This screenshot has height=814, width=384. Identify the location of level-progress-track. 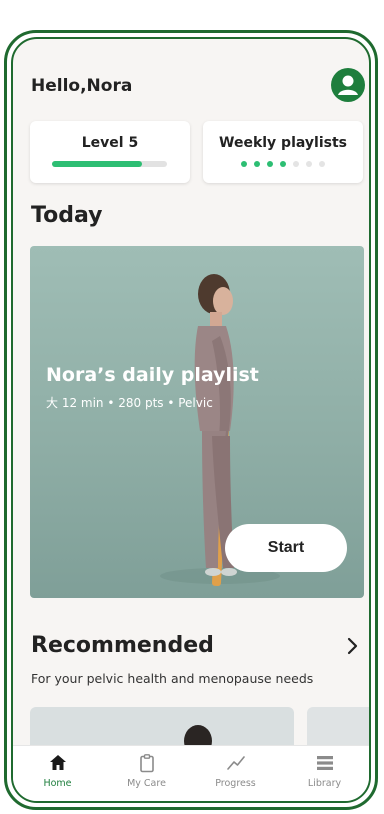
(109, 164).